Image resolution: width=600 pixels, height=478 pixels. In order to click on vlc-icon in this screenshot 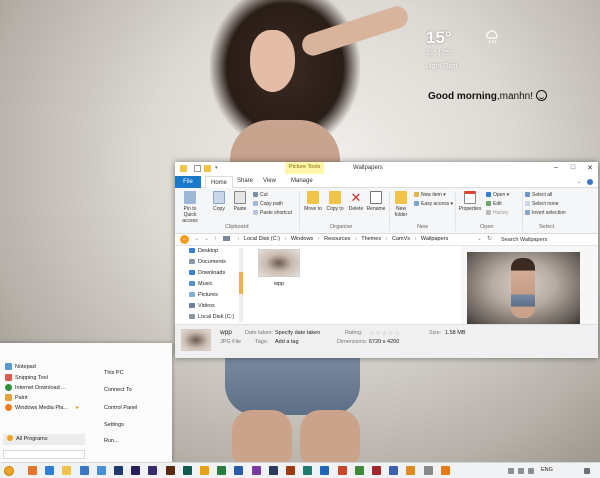, I will do `click(445, 470)`.